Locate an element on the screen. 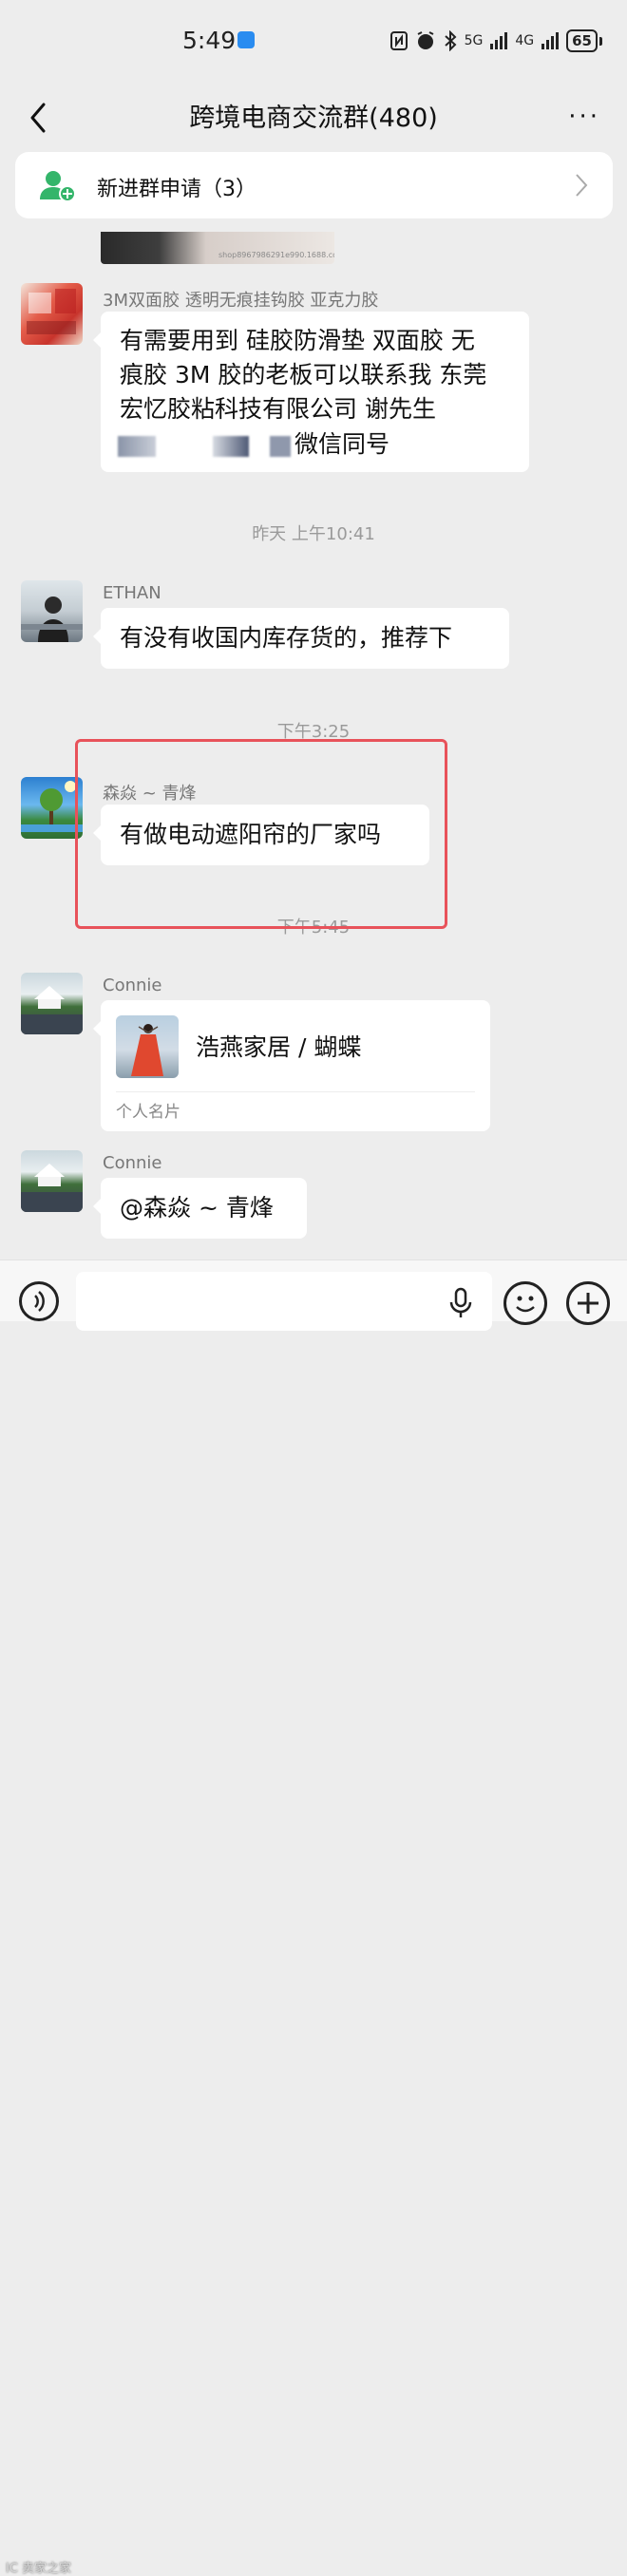 This screenshot has height=2576, width=627. emoji-icon is located at coordinates (525, 1303).